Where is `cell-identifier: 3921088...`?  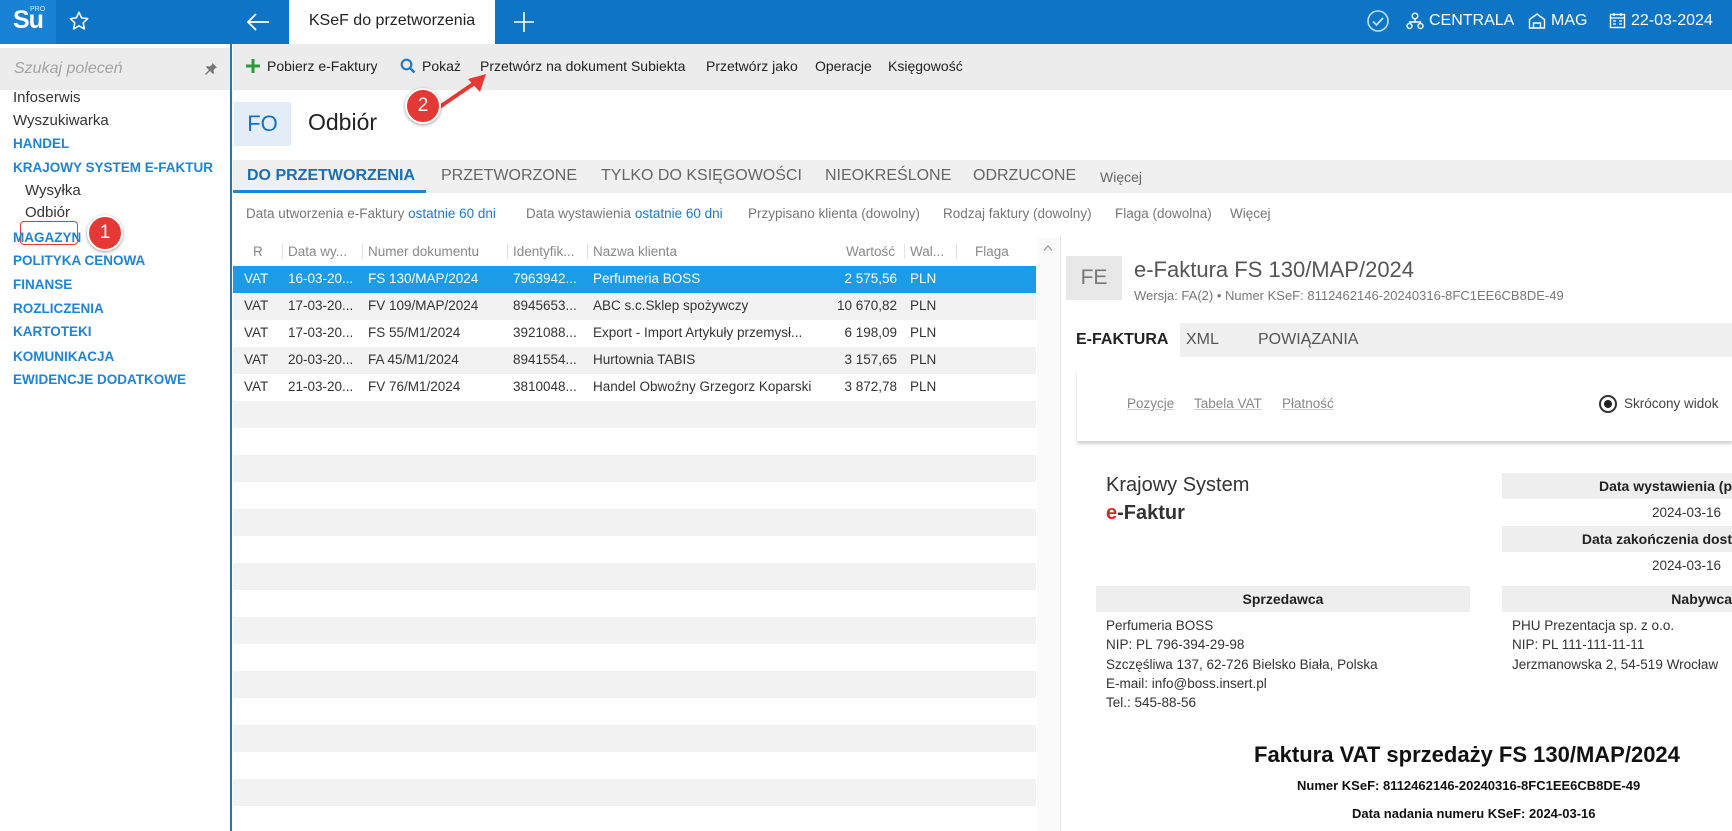 cell-identifier: 3921088... is located at coordinates (545, 332).